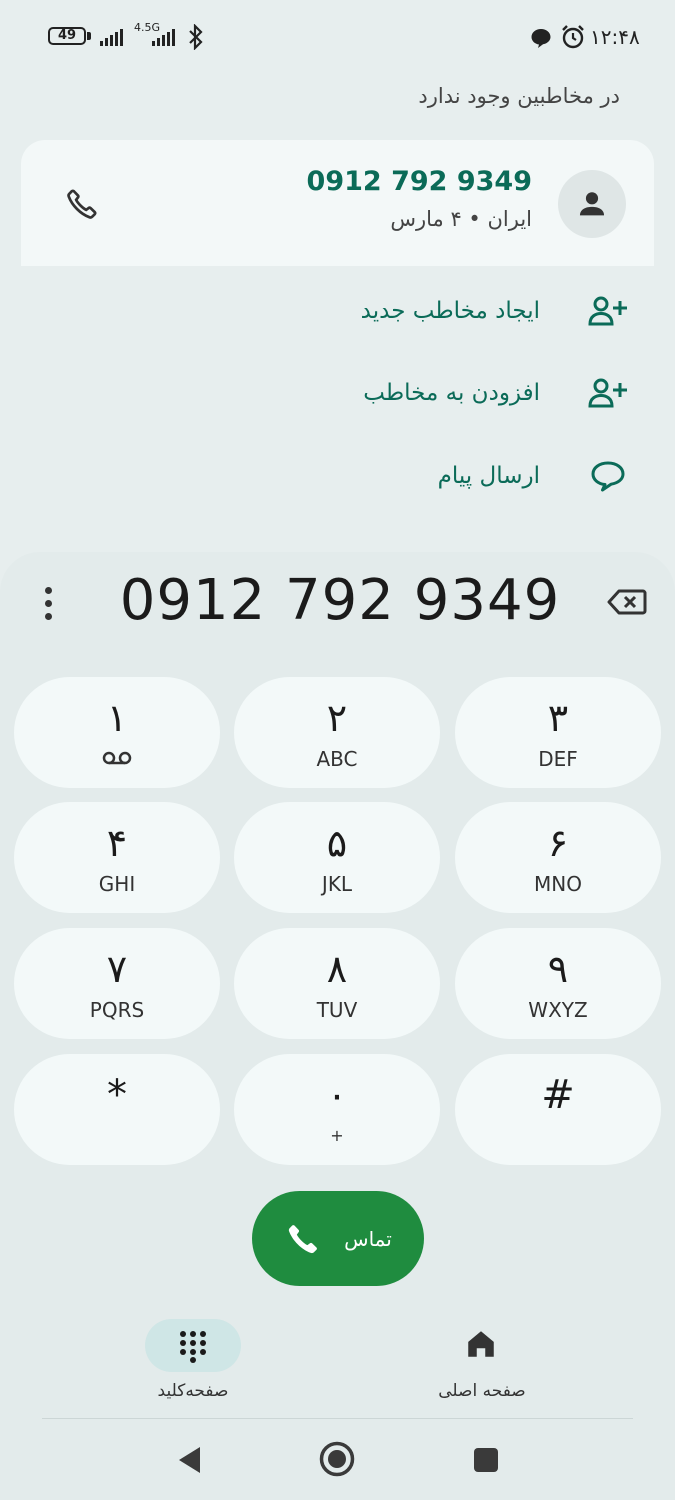 This screenshot has height=1500, width=675. Describe the element at coordinates (48, 603) in the screenshot. I see `more-options-button` at that location.